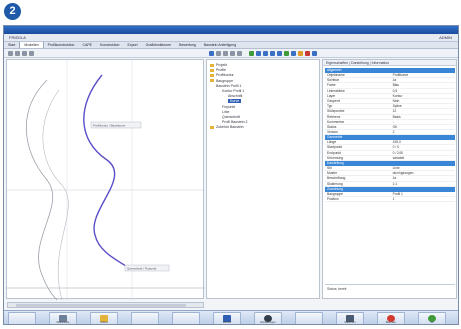 This screenshot has height=329, width=461. What do you see at coordinates (307, 53) in the screenshot?
I see `delete-icon` at bounding box center [307, 53].